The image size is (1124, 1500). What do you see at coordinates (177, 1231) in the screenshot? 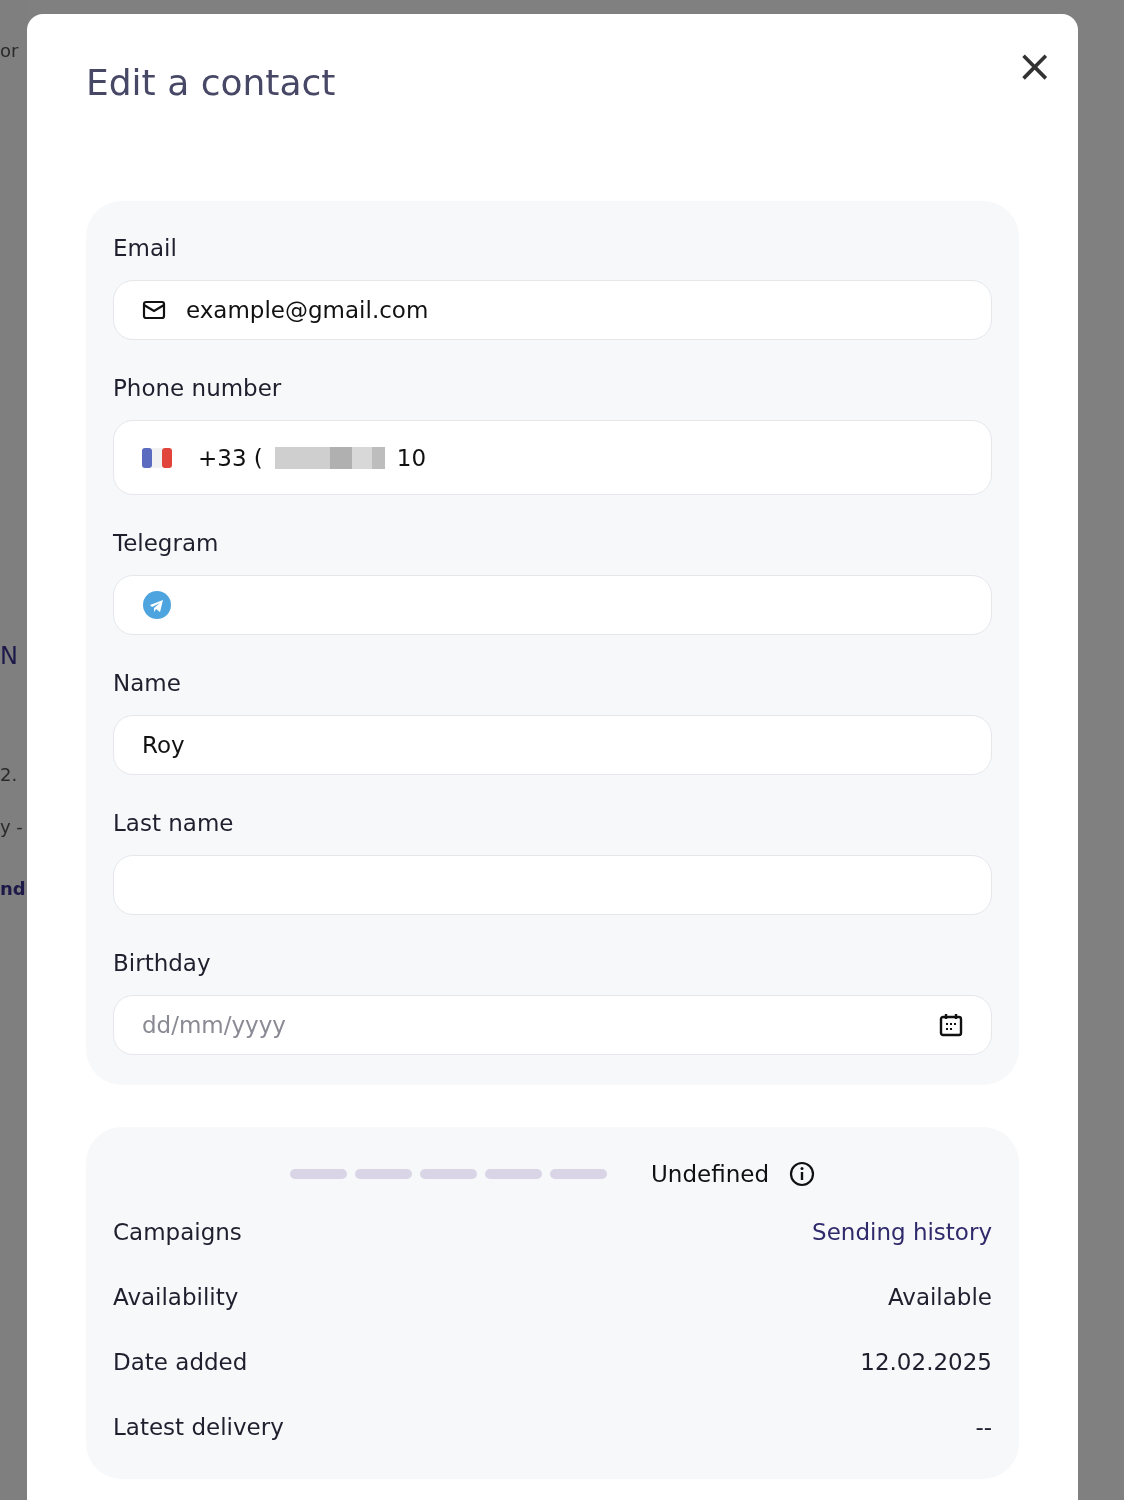
I see `detail-label: Campaigns` at bounding box center [177, 1231].